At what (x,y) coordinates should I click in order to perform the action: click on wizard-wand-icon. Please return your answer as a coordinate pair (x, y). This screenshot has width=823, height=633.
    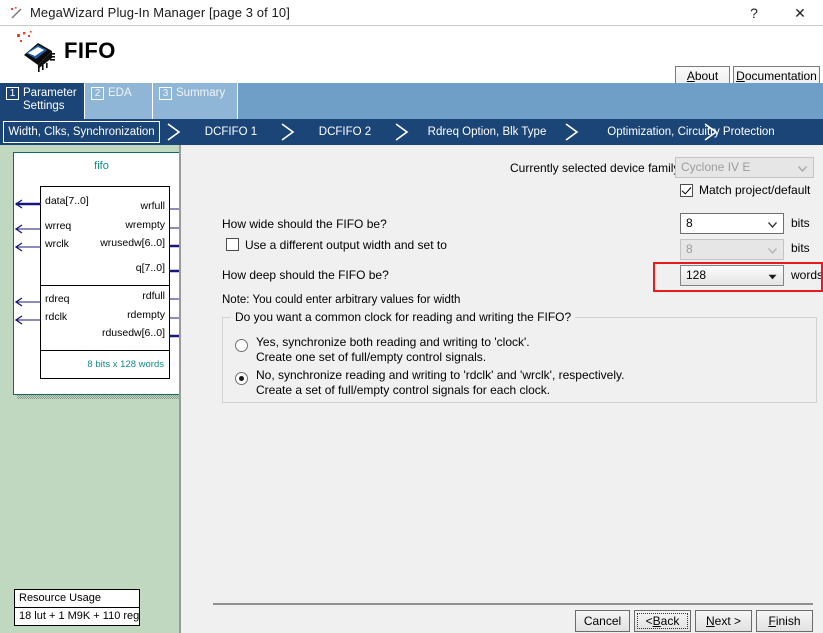
    Looking at the image, I should click on (17, 13).